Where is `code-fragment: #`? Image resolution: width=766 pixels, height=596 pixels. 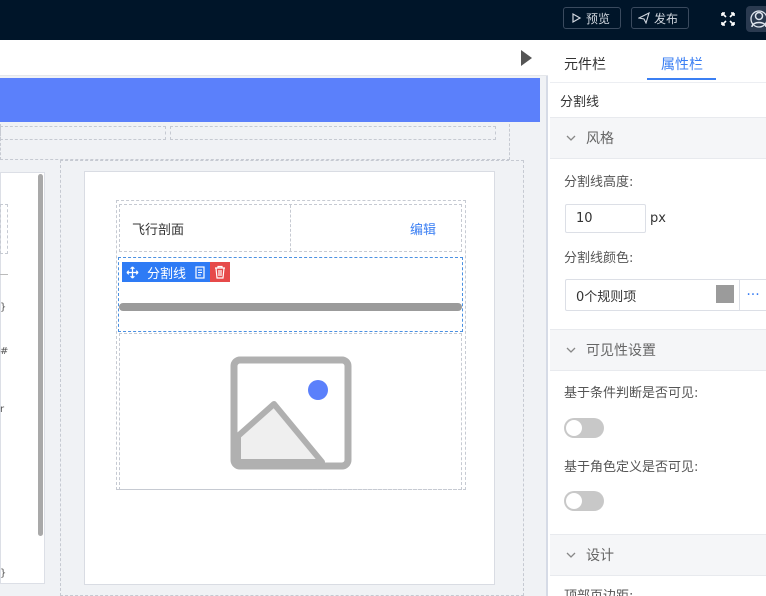
code-fragment: # is located at coordinates (4, 351).